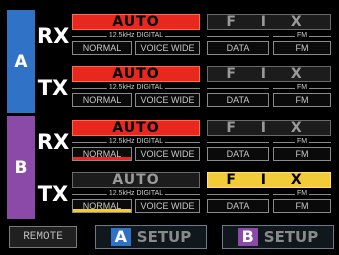 This screenshot has width=339, height=255. Describe the element at coordinates (164, 237) in the screenshot. I see `a-setup-label: SETUP` at that location.